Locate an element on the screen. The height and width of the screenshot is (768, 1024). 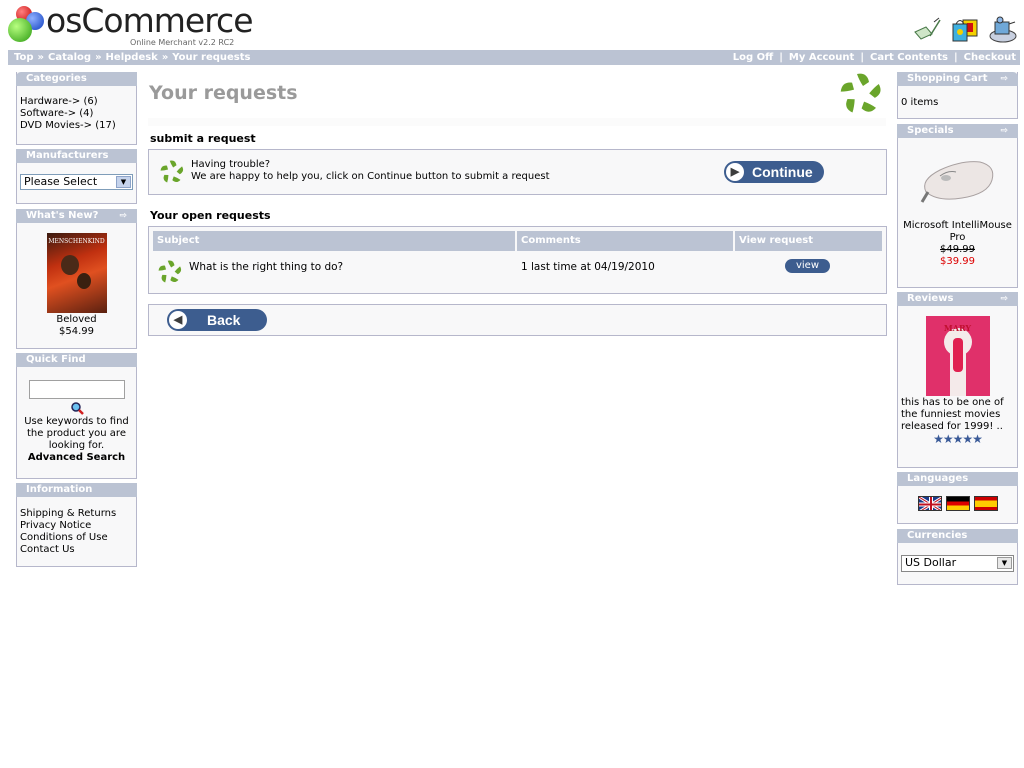
logo-wordmark: osCommerce is located at coordinates (149, 20).